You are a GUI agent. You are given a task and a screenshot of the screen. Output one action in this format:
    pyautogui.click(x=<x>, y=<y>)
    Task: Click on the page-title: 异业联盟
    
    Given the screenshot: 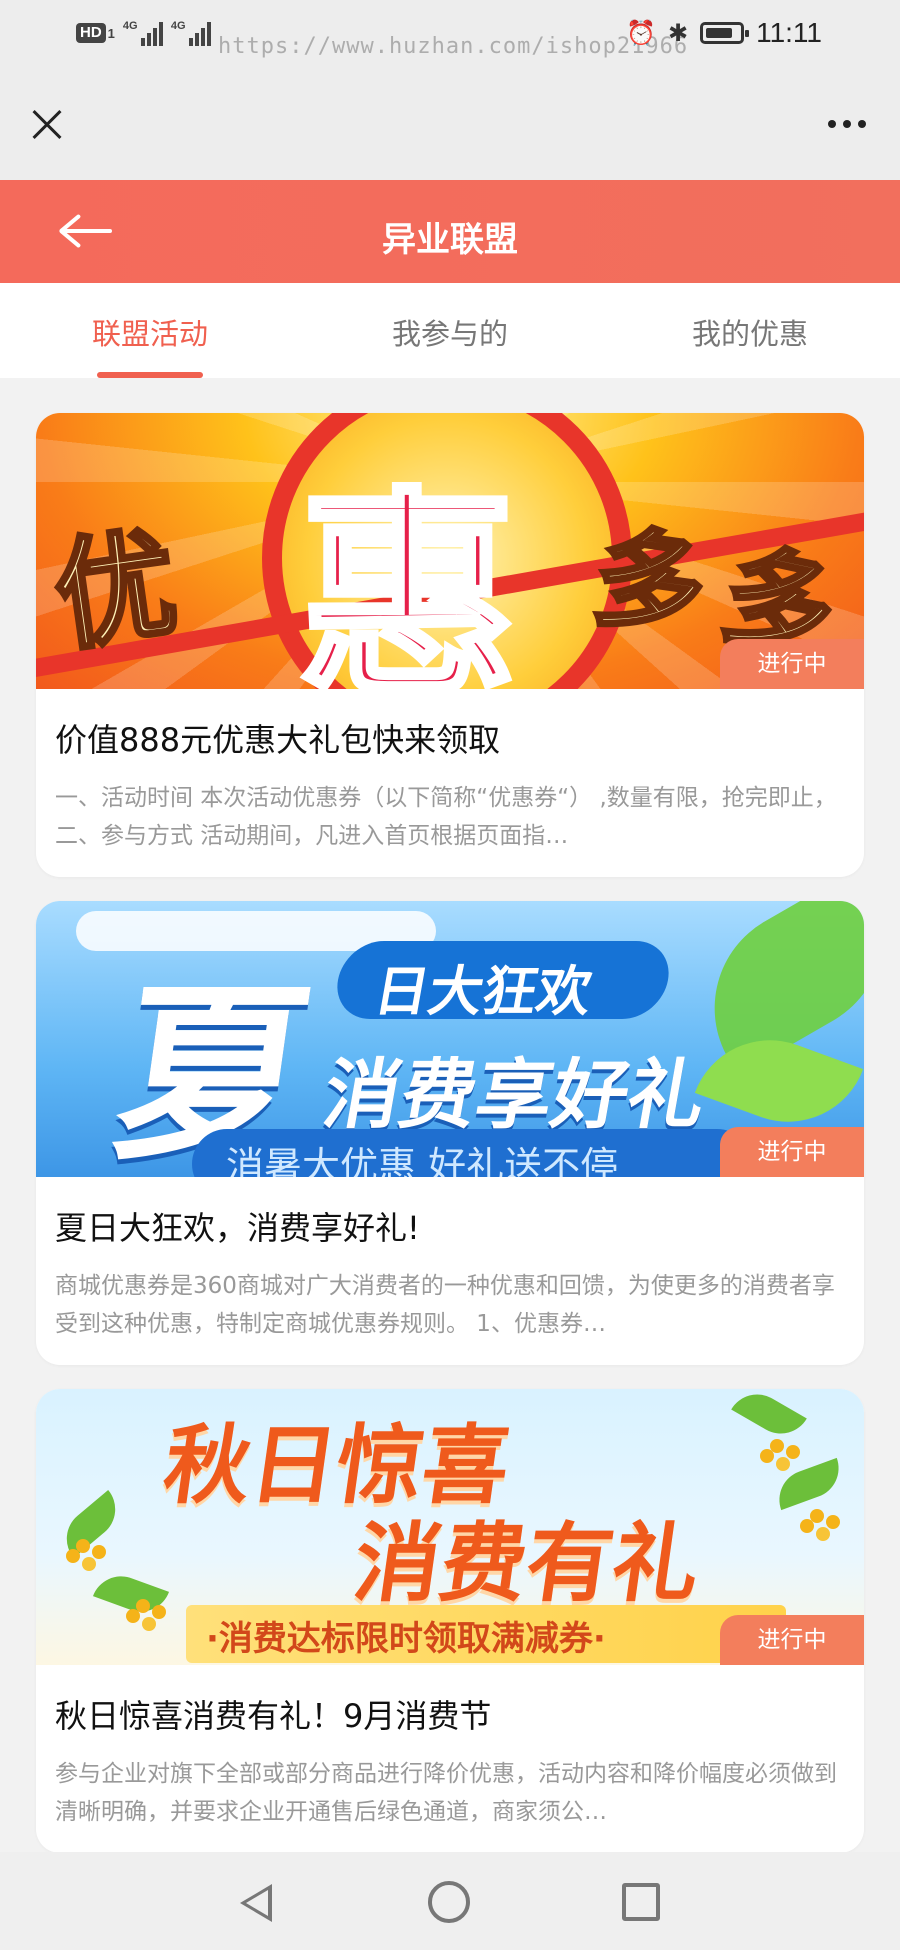 What is the action you would take?
    pyautogui.click(x=450, y=240)
    